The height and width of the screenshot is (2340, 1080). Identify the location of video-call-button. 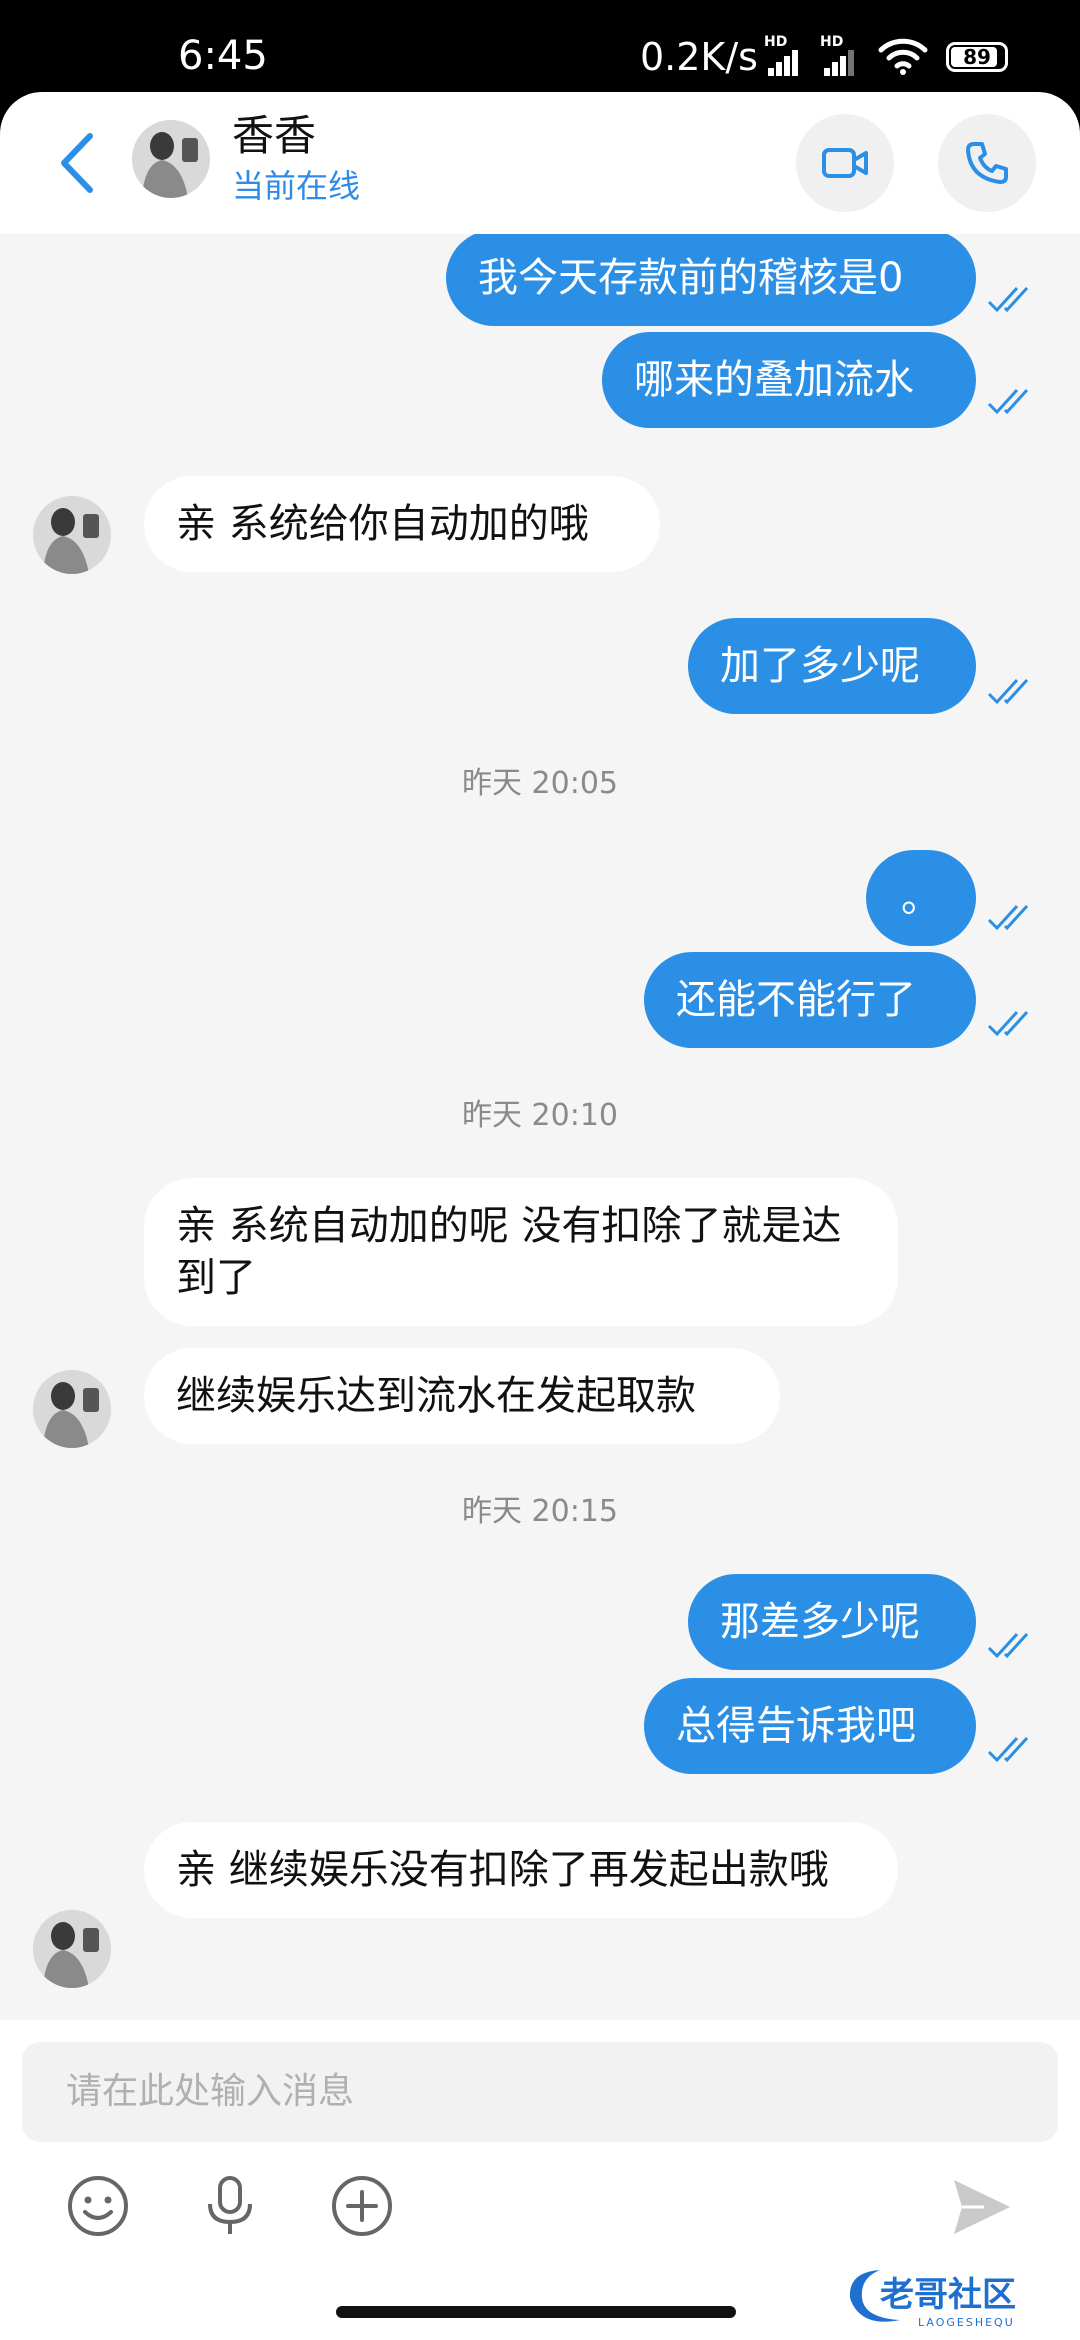
(845, 163).